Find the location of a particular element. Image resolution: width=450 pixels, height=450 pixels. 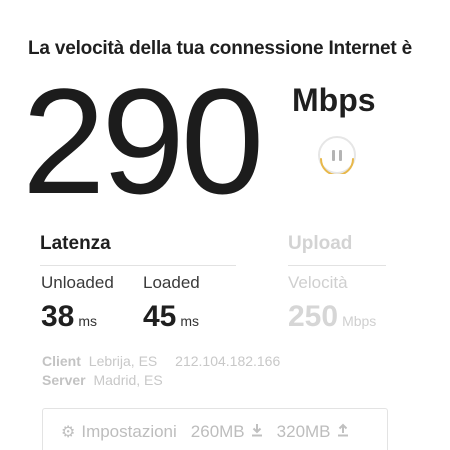

upload-speed: 250 Mbps is located at coordinates (332, 317).